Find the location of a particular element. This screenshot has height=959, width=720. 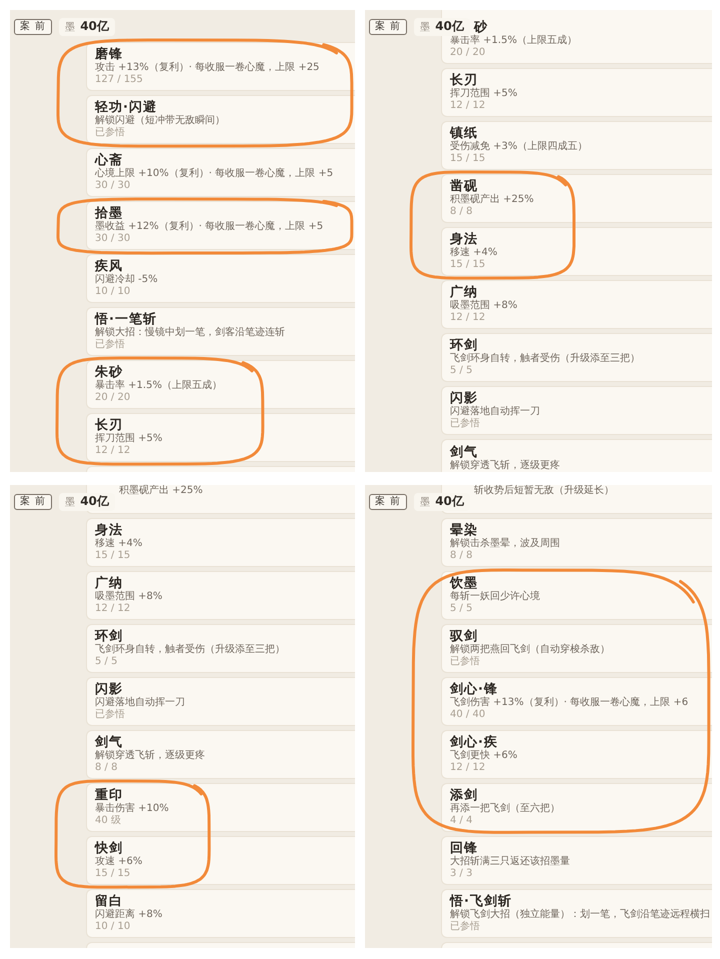

upgrade-progress: 127 / 155 is located at coordinates (119, 80).